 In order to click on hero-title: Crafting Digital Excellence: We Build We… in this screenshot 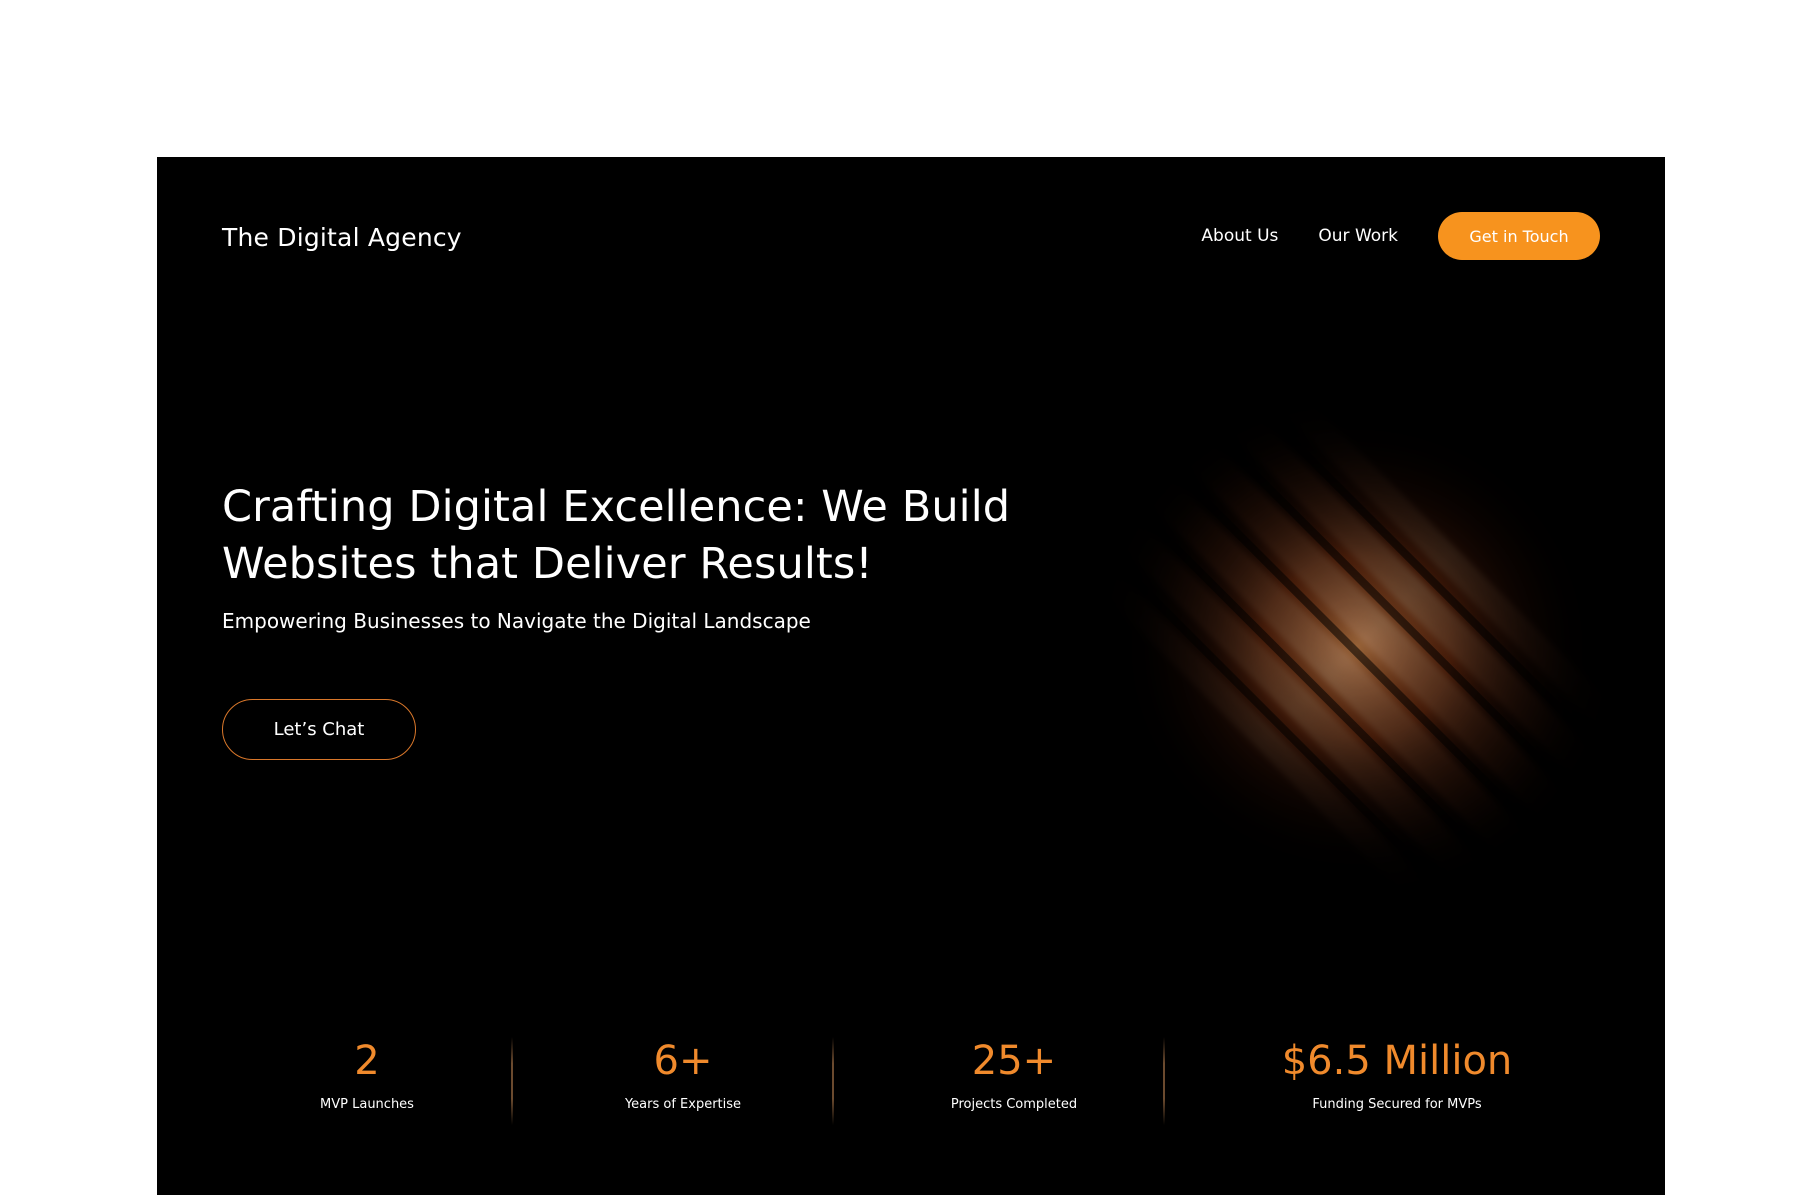, I will do `click(616, 535)`.